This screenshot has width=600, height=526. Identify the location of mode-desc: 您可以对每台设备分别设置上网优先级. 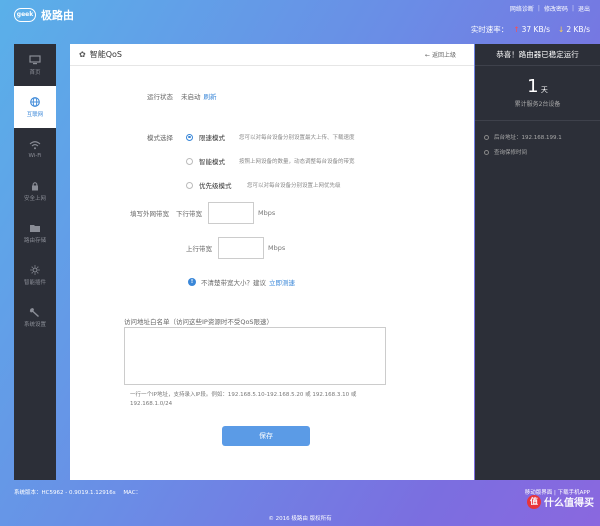
(294, 186).